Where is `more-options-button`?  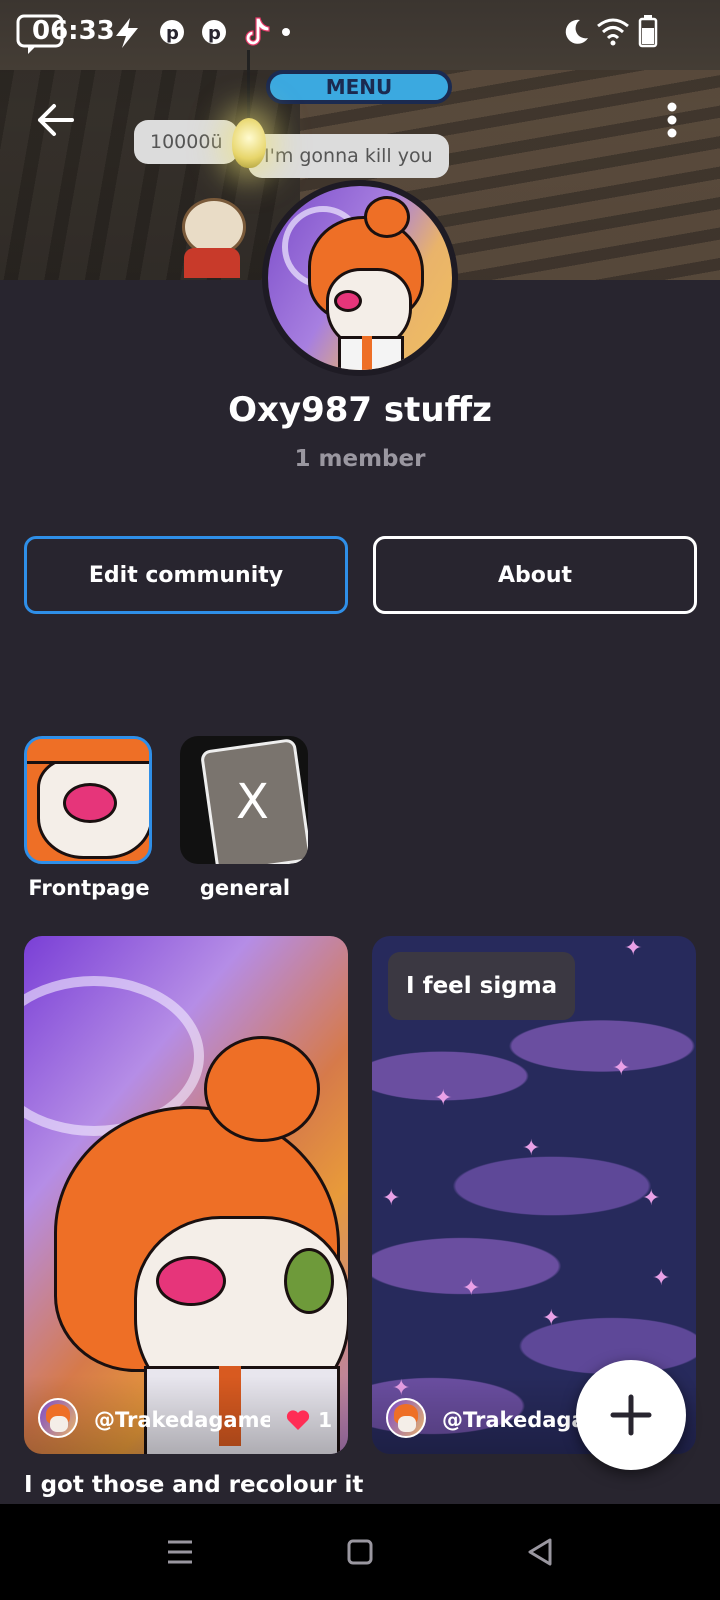
more-options-button is located at coordinates (666, 120).